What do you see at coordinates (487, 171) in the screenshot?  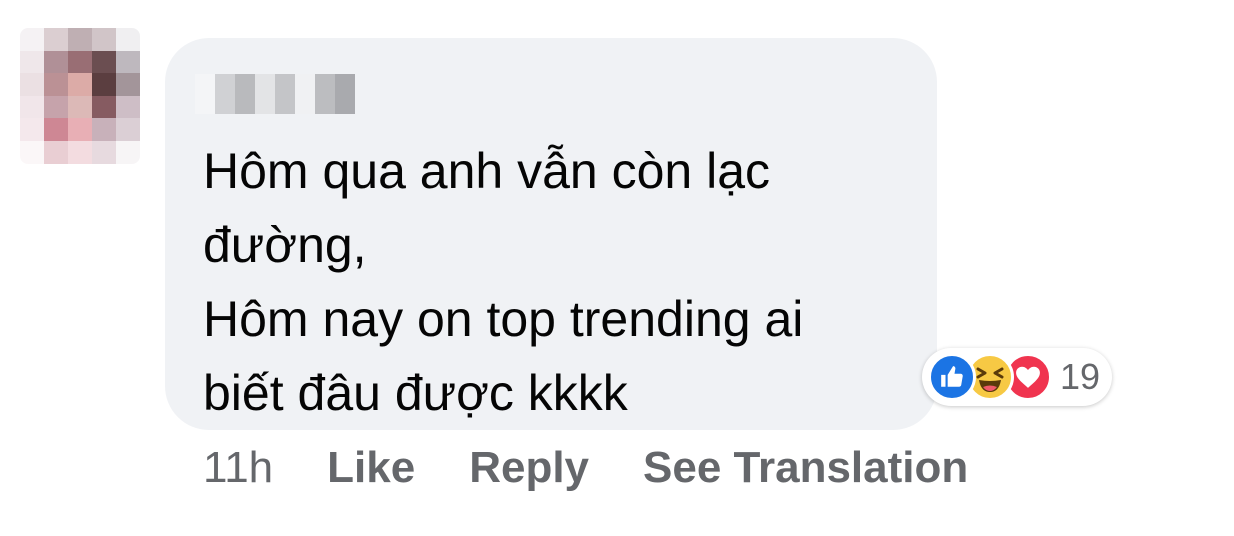 I see `comment-line: Hôm qua anh vẫn còn lạc` at bounding box center [487, 171].